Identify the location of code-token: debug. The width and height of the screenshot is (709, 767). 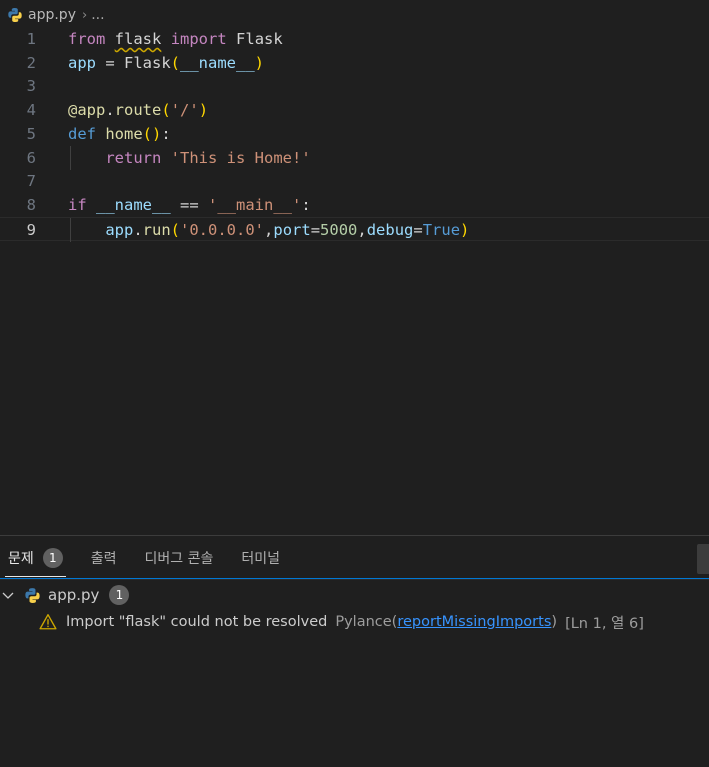
(390, 229).